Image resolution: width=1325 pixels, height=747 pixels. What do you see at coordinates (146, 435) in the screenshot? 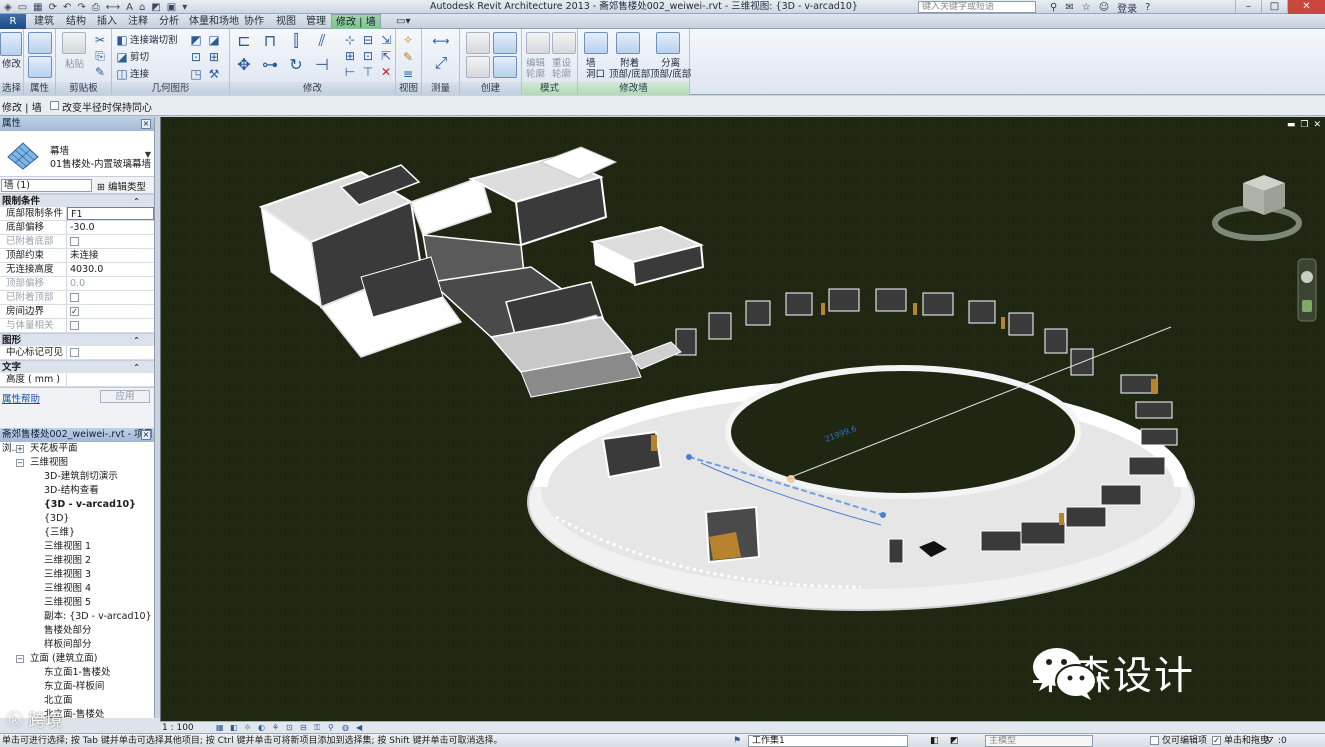
I see `close-browser-icon: ×` at bounding box center [146, 435].